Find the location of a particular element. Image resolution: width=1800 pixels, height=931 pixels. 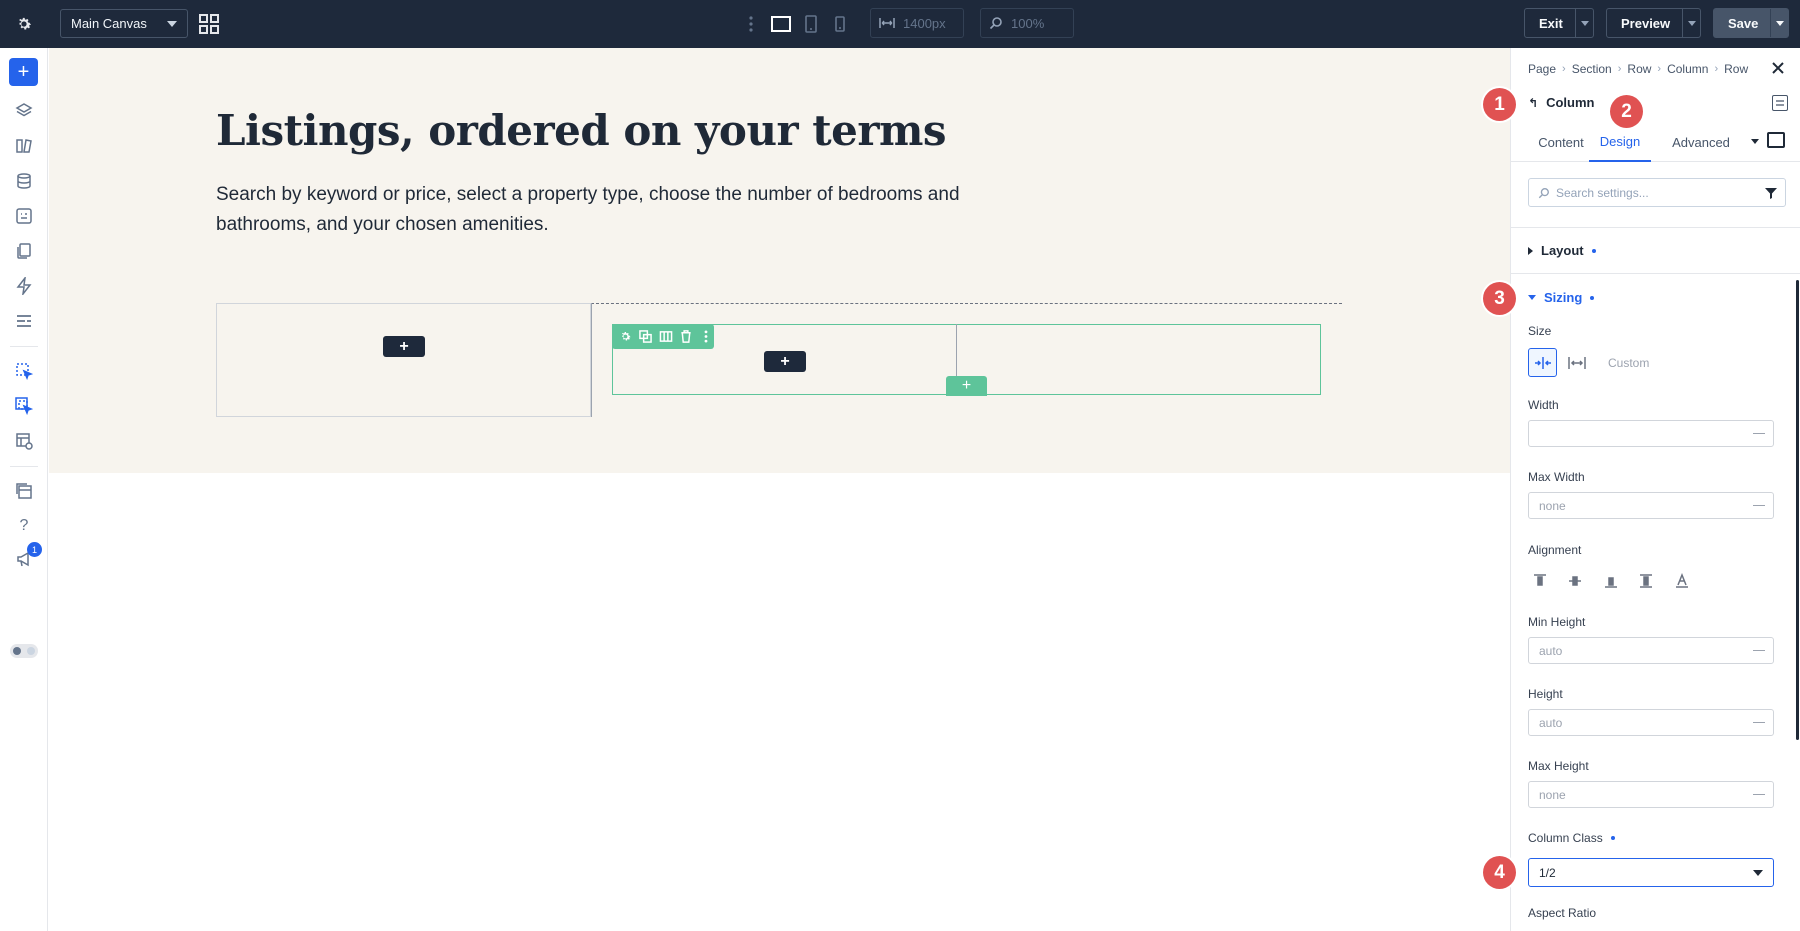

expand-icon is located at coordinates (1576, 362).